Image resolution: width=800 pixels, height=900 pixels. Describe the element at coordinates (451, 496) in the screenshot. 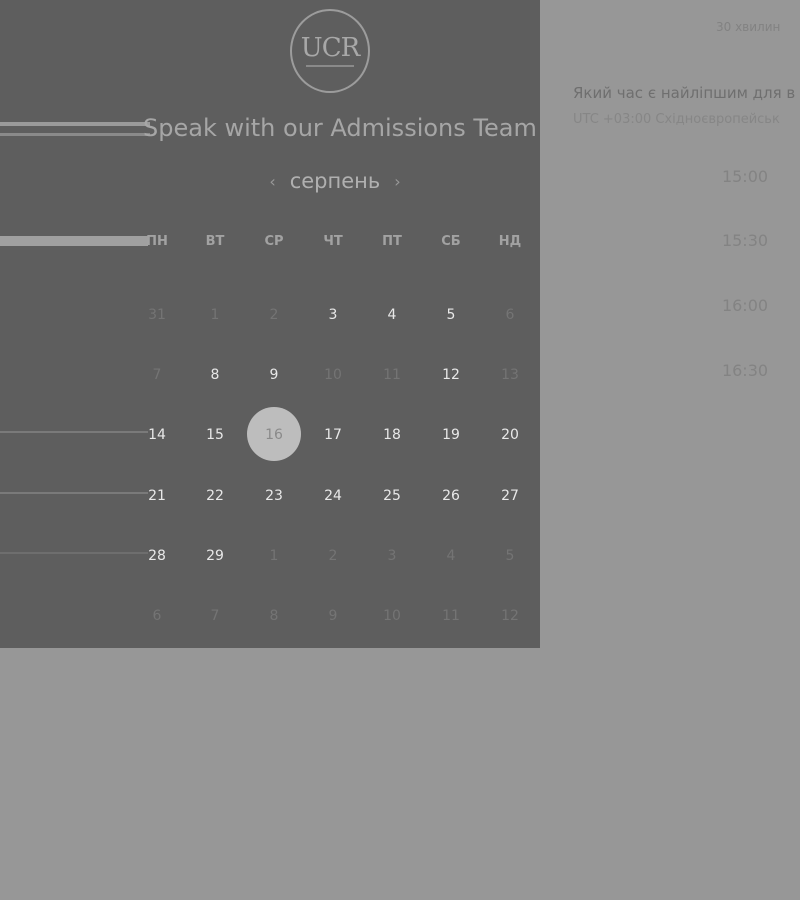

I see `calendar-day: 26` at that location.